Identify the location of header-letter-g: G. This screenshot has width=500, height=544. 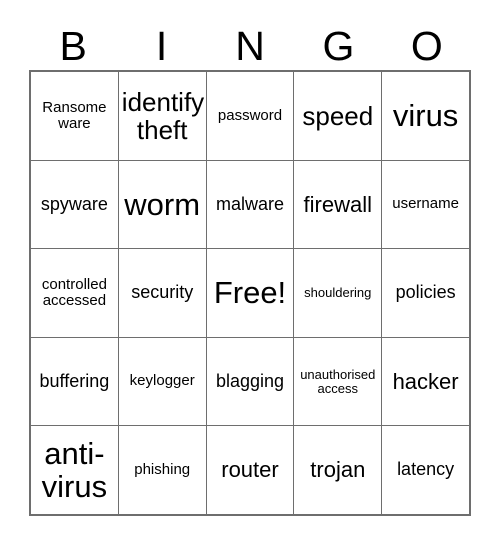
(338, 45).